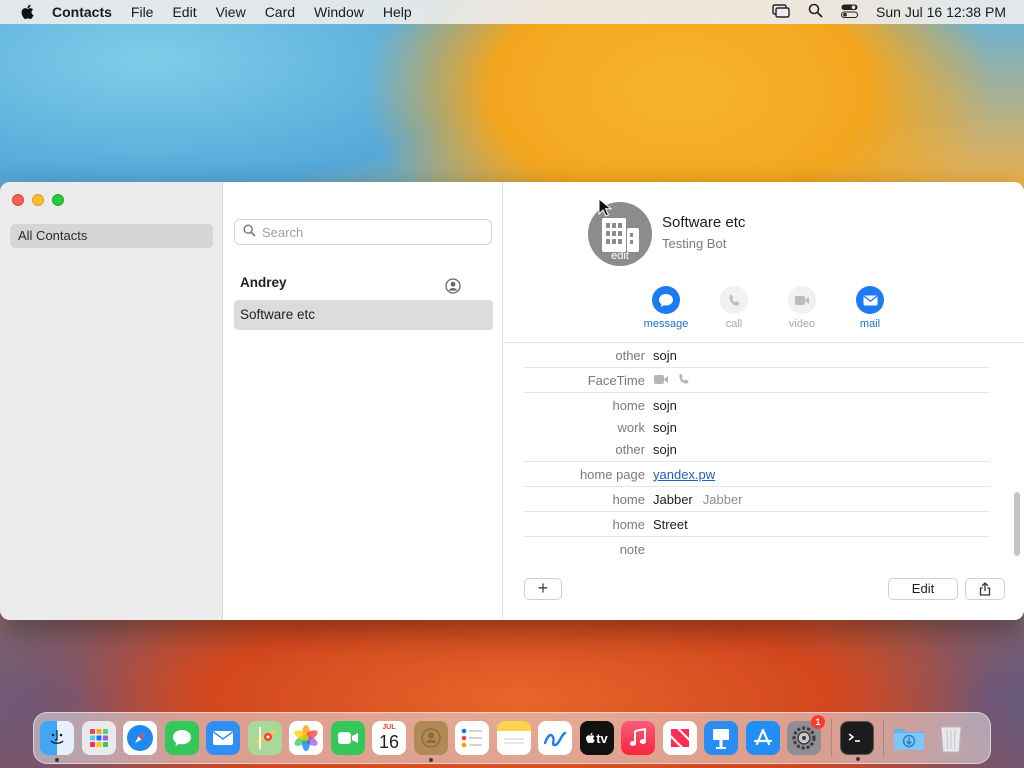 Image resolution: width=1024 pixels, height=768 pixels. What do you see at coordinates (870, 300) in the screenshot?
I see `envelope-icon` at bounding box center [870, 300].